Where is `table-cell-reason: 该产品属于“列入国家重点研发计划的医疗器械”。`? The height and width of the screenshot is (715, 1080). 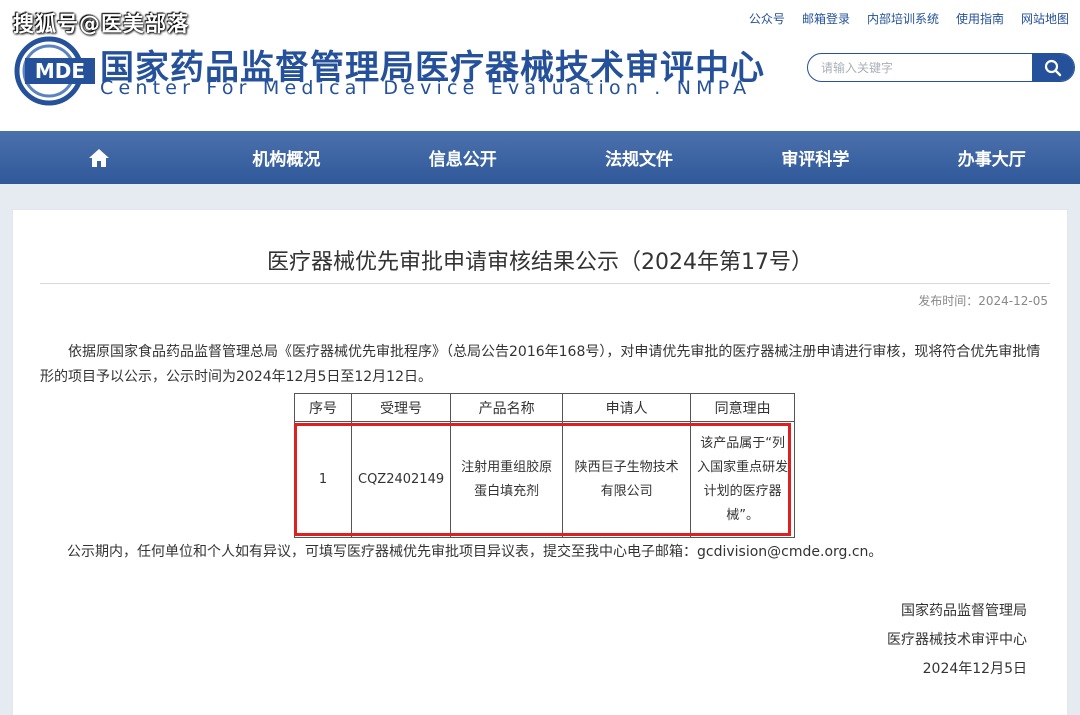 table-cell-reason: 该产品属于“列入国家重点研发计划的医疗器械”。 is located at coordinates (743, 479).